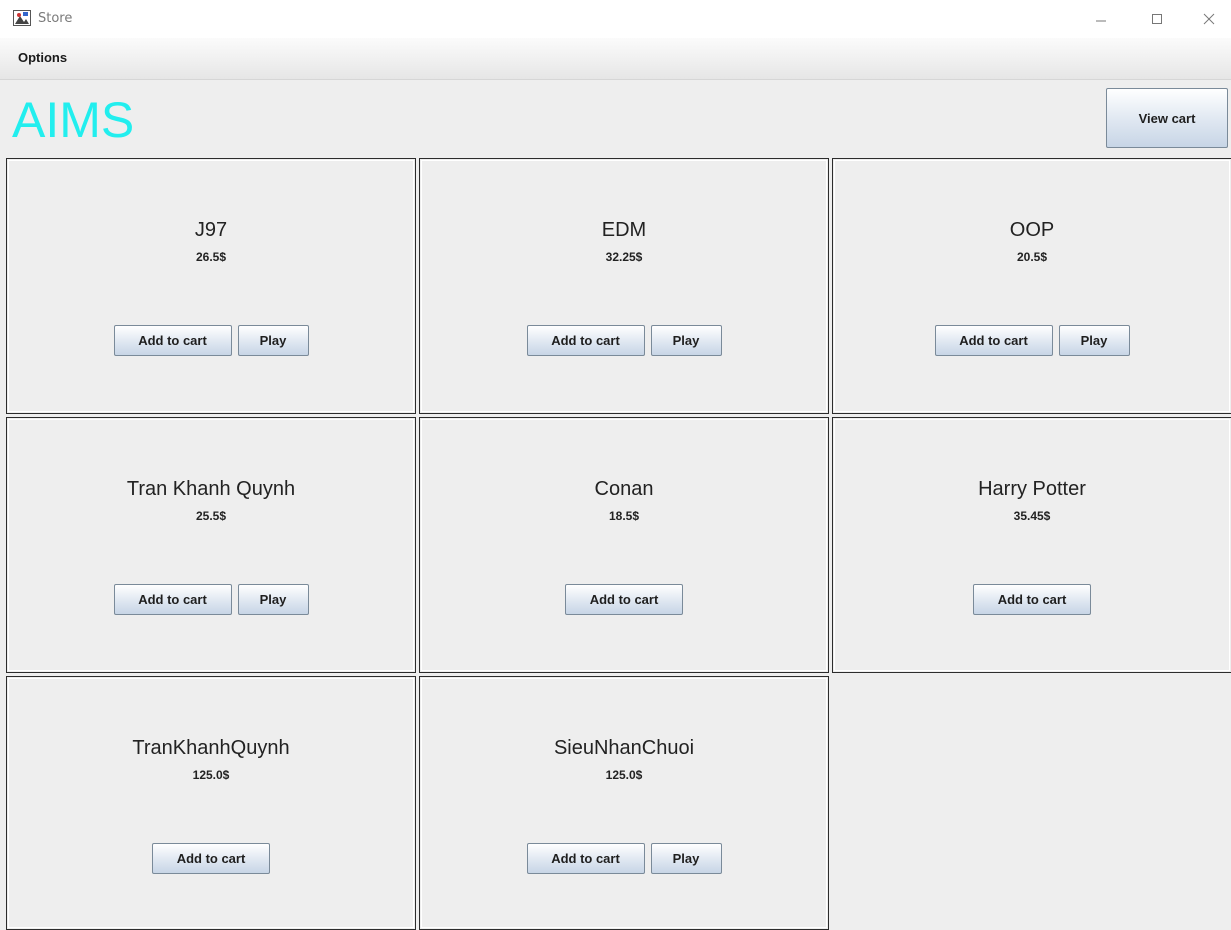  I want to click on close-button, so click(1208, 19).